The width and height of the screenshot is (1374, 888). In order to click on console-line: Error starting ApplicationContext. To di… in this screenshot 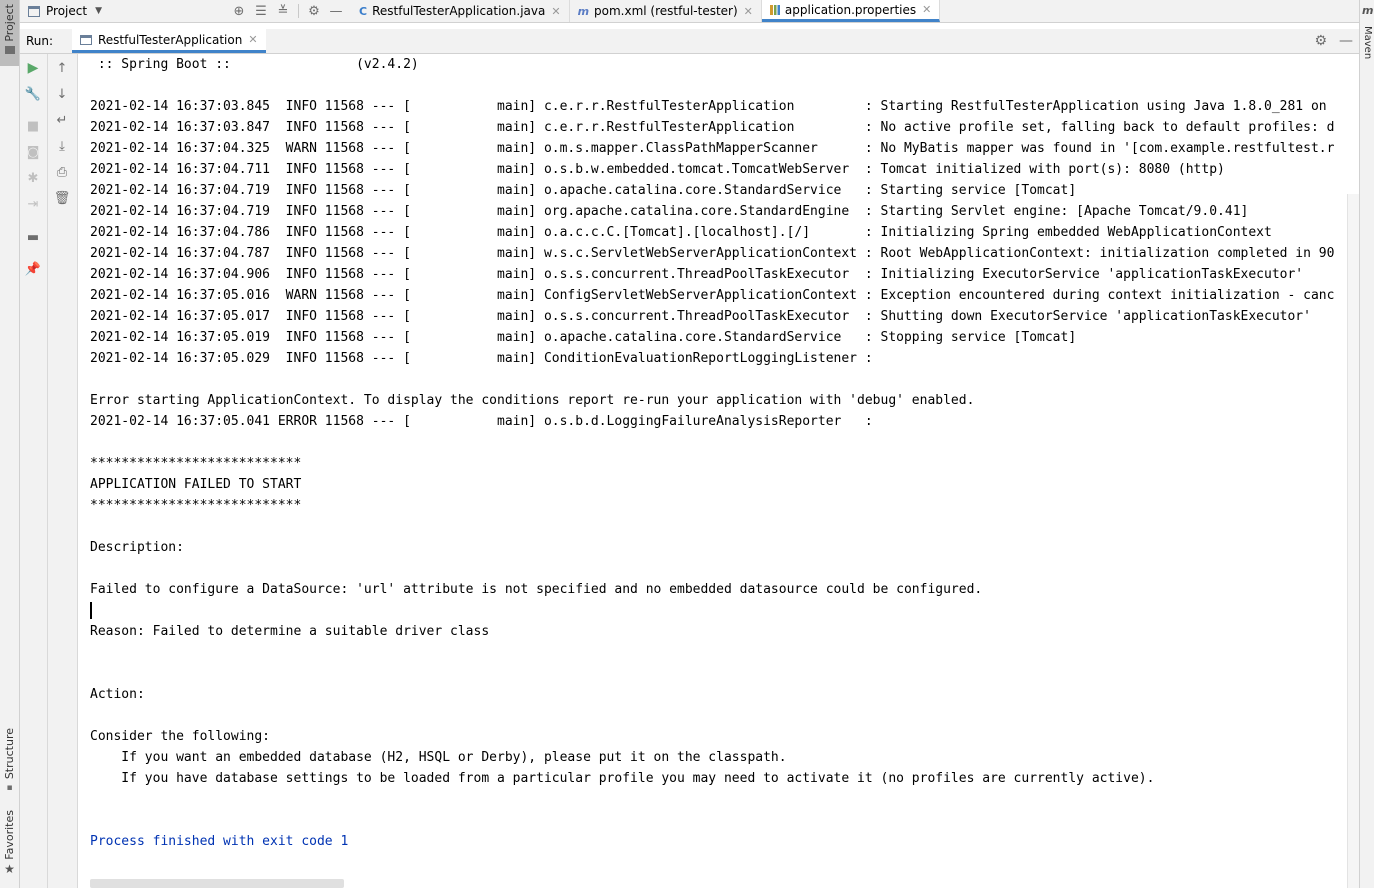, I will do `click(532, 400)`.